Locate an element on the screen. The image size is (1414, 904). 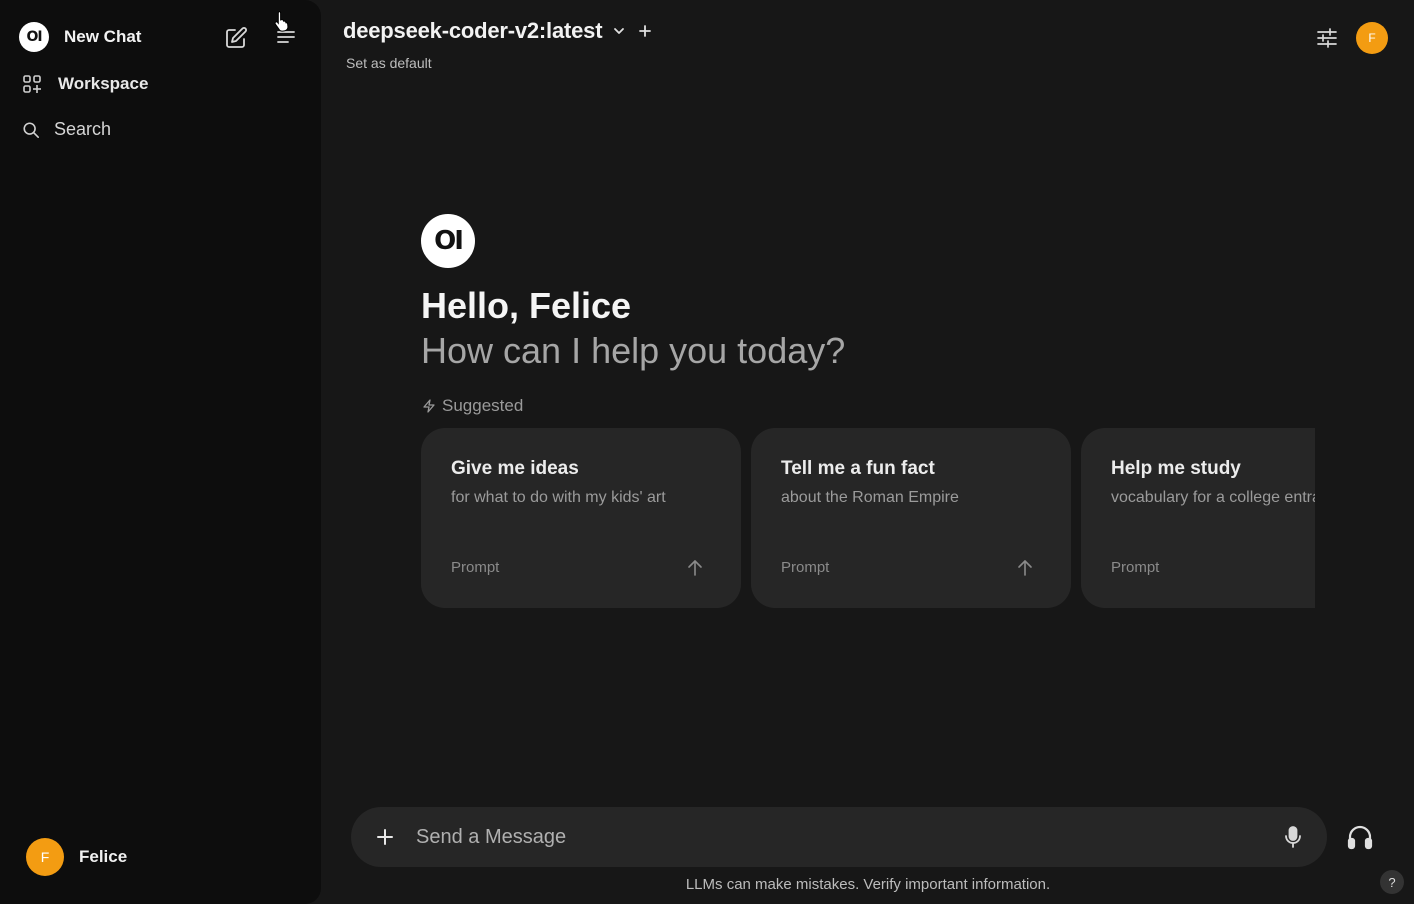
workspace-icon is located at coordinates (32, 84).